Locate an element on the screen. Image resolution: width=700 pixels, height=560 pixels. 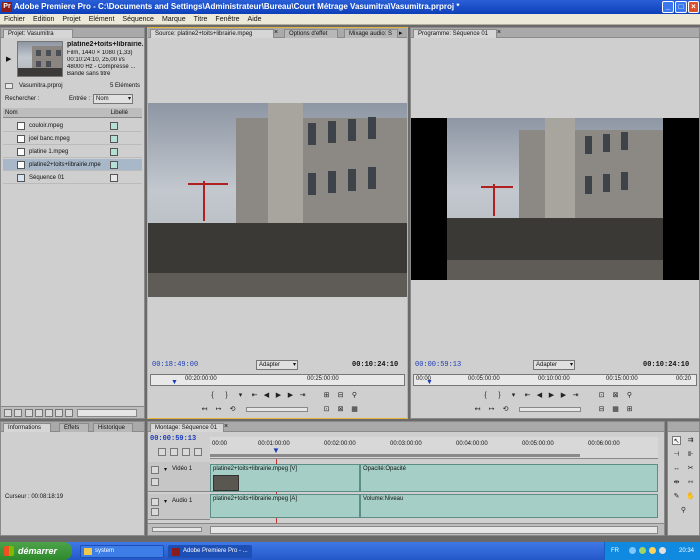
tab-audio-mixer: Mixage audio: S is located at coordinates (371, 33).